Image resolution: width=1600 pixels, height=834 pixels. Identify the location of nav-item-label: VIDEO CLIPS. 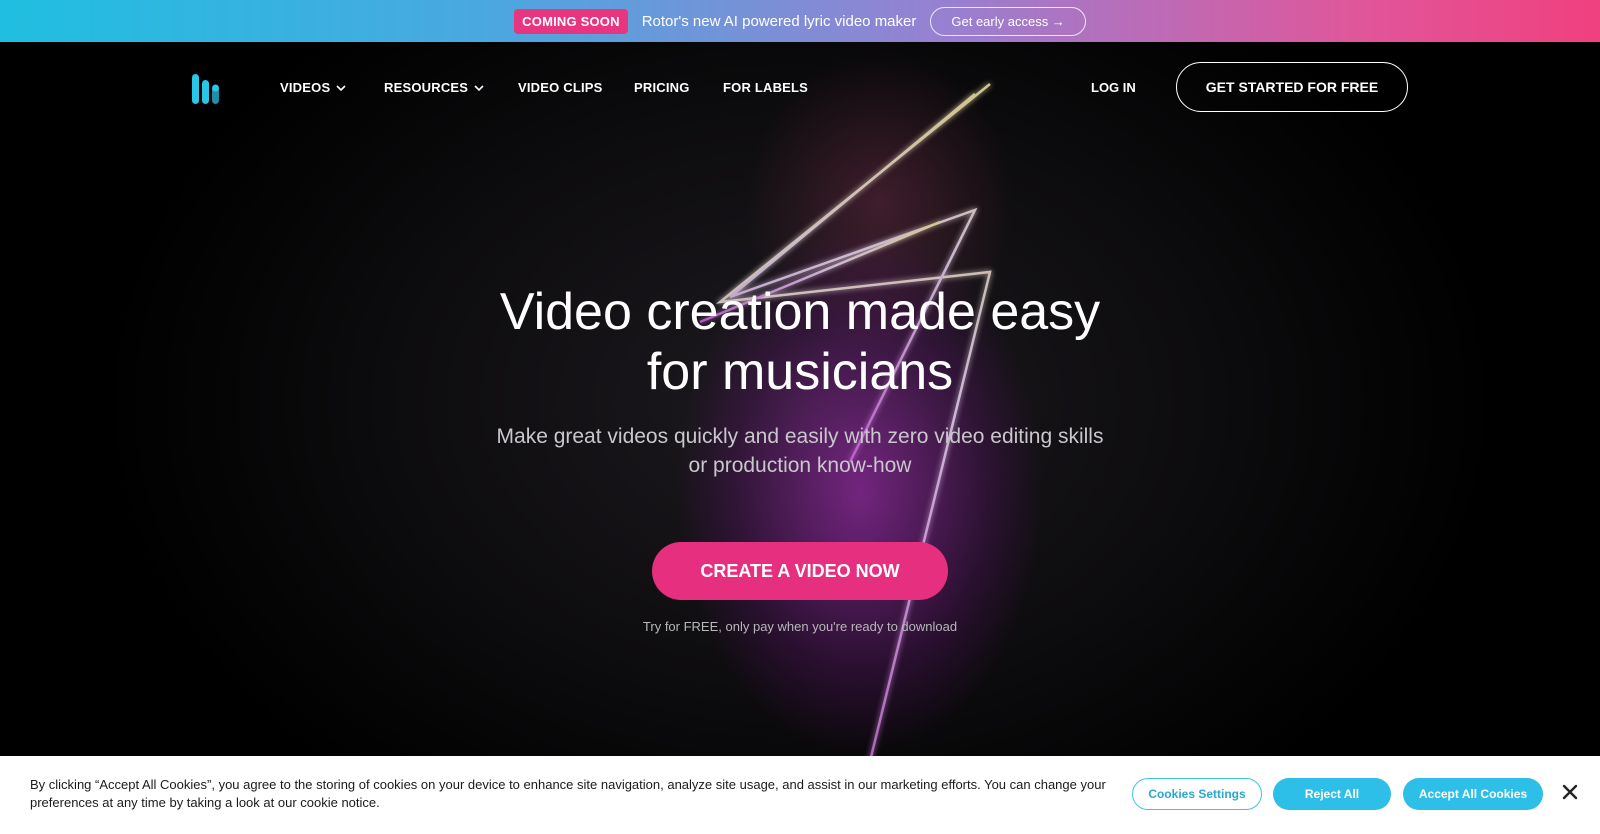
(560, 87).